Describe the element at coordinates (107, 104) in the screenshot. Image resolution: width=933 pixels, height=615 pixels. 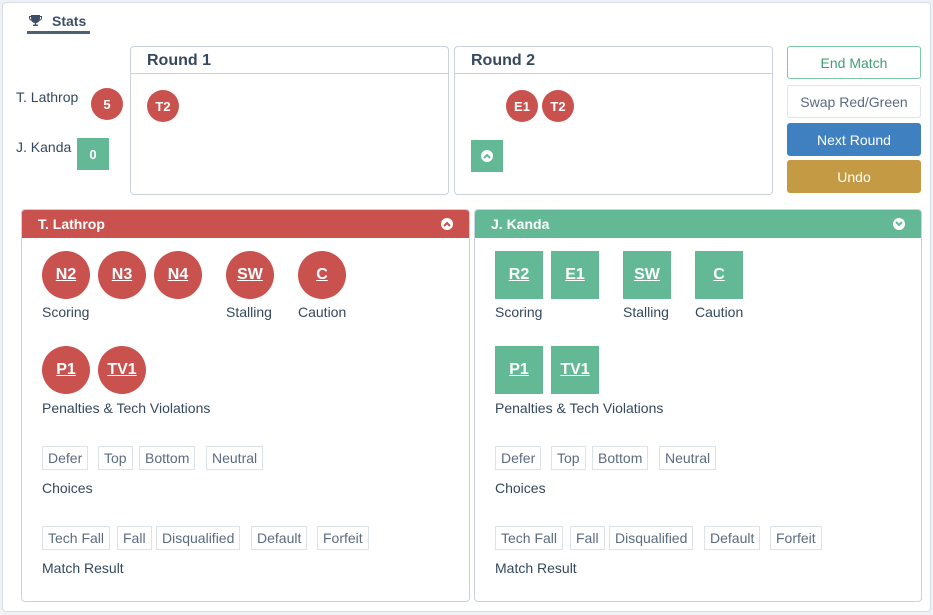
I see `red-score-badge: 5` at that location.